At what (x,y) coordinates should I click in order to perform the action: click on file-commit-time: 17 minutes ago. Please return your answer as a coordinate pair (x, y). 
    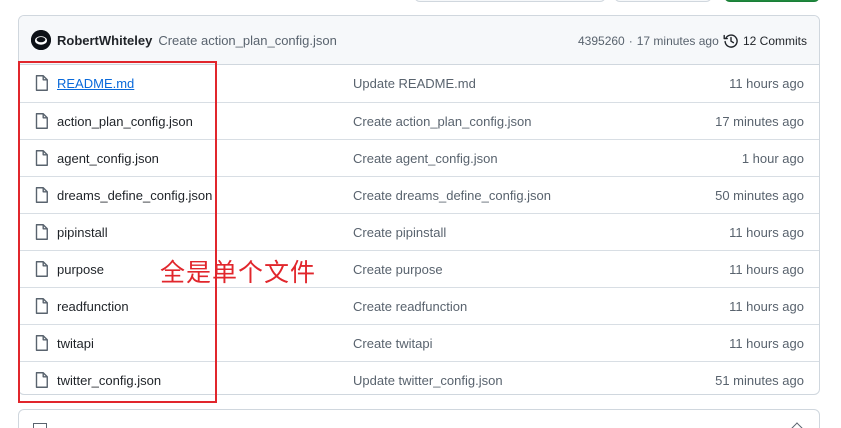
    Looking at the image, I should click on (759, 121).